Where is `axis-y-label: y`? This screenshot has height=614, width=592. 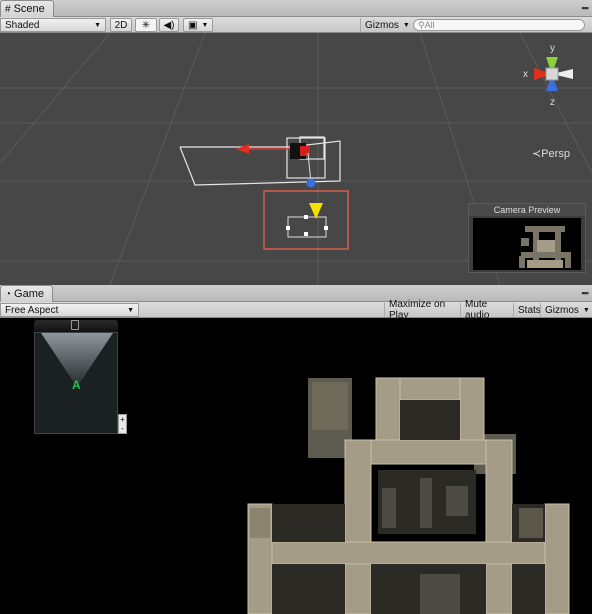 axis-y-label: y is located at coordinates (552, 48).